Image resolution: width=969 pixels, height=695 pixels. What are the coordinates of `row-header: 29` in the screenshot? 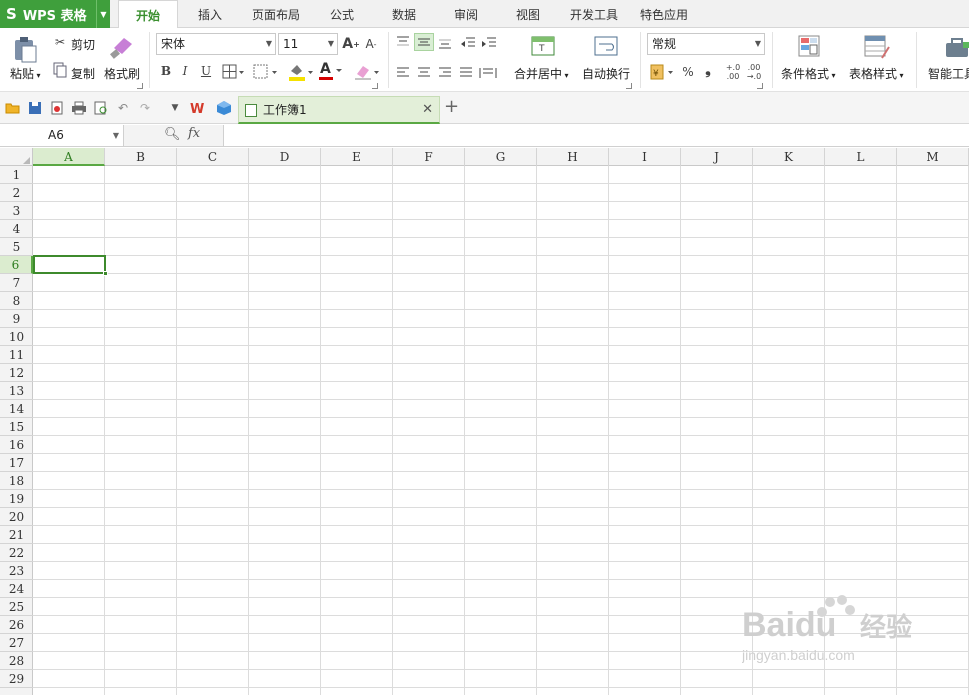 It's located at (16, 679).